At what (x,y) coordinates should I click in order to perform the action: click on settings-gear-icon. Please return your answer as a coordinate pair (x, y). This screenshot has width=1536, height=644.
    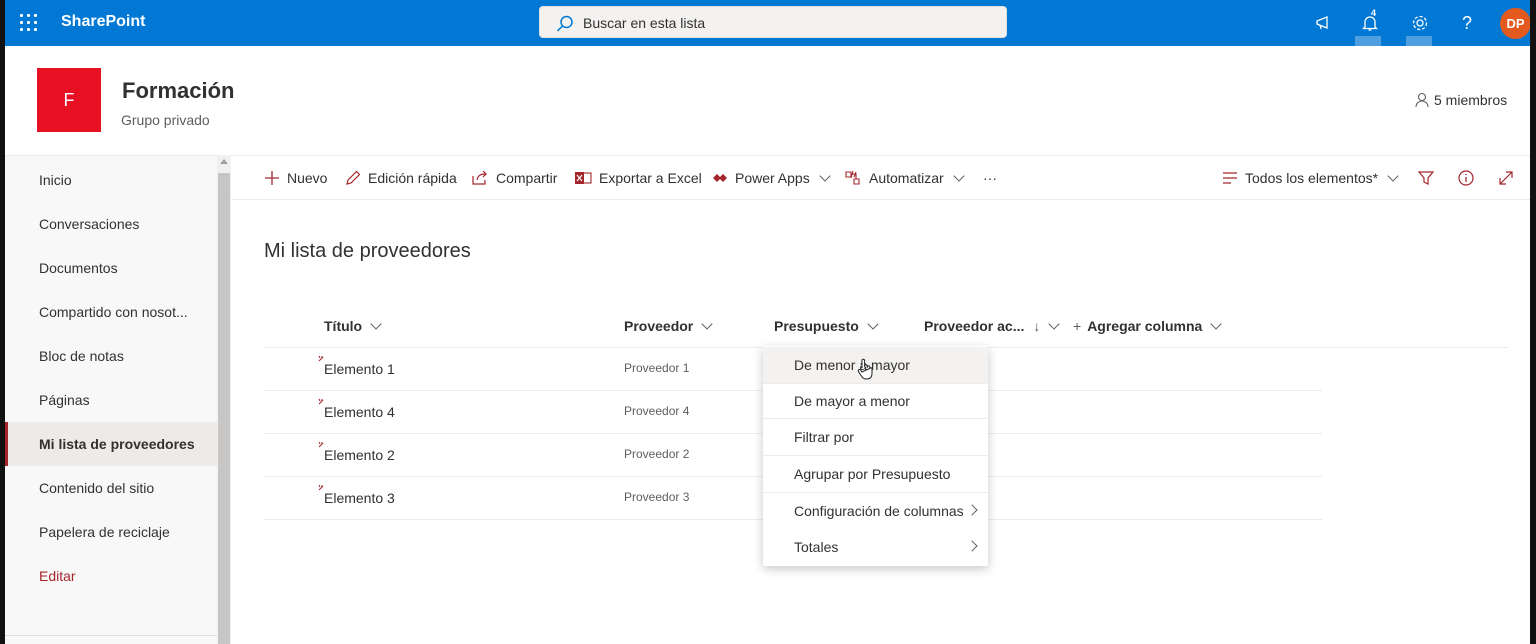
    Looking at the image, I should click on (1420, 23).